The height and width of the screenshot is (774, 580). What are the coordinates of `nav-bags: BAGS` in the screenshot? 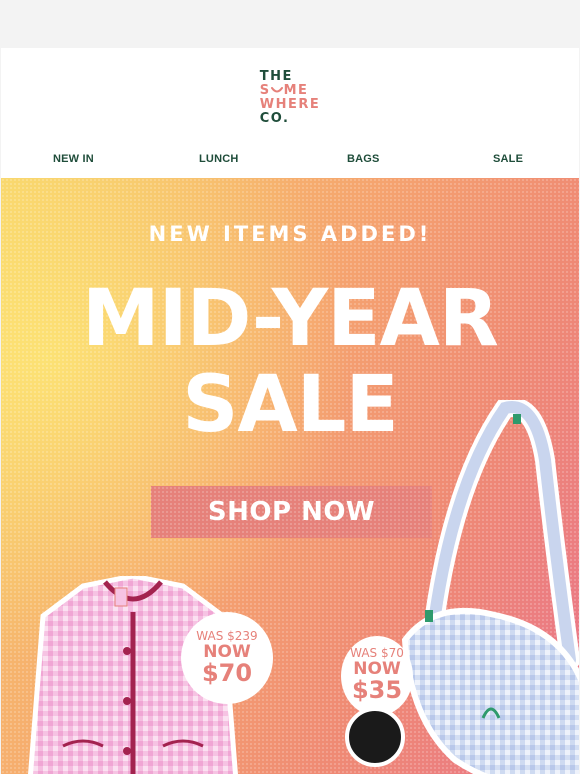 It's located at (363, 159).